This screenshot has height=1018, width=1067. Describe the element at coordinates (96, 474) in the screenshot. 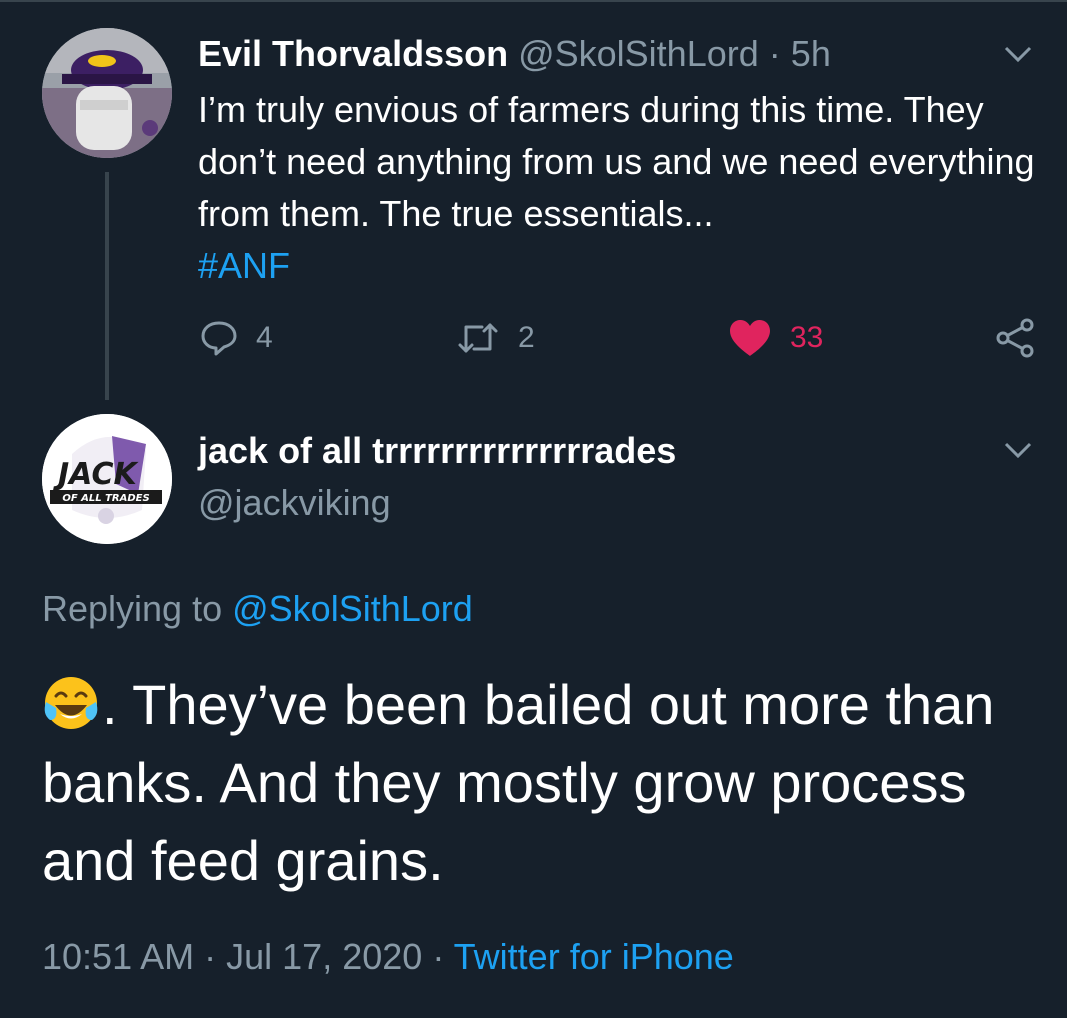

I see `svg-text: JACK` at that location.